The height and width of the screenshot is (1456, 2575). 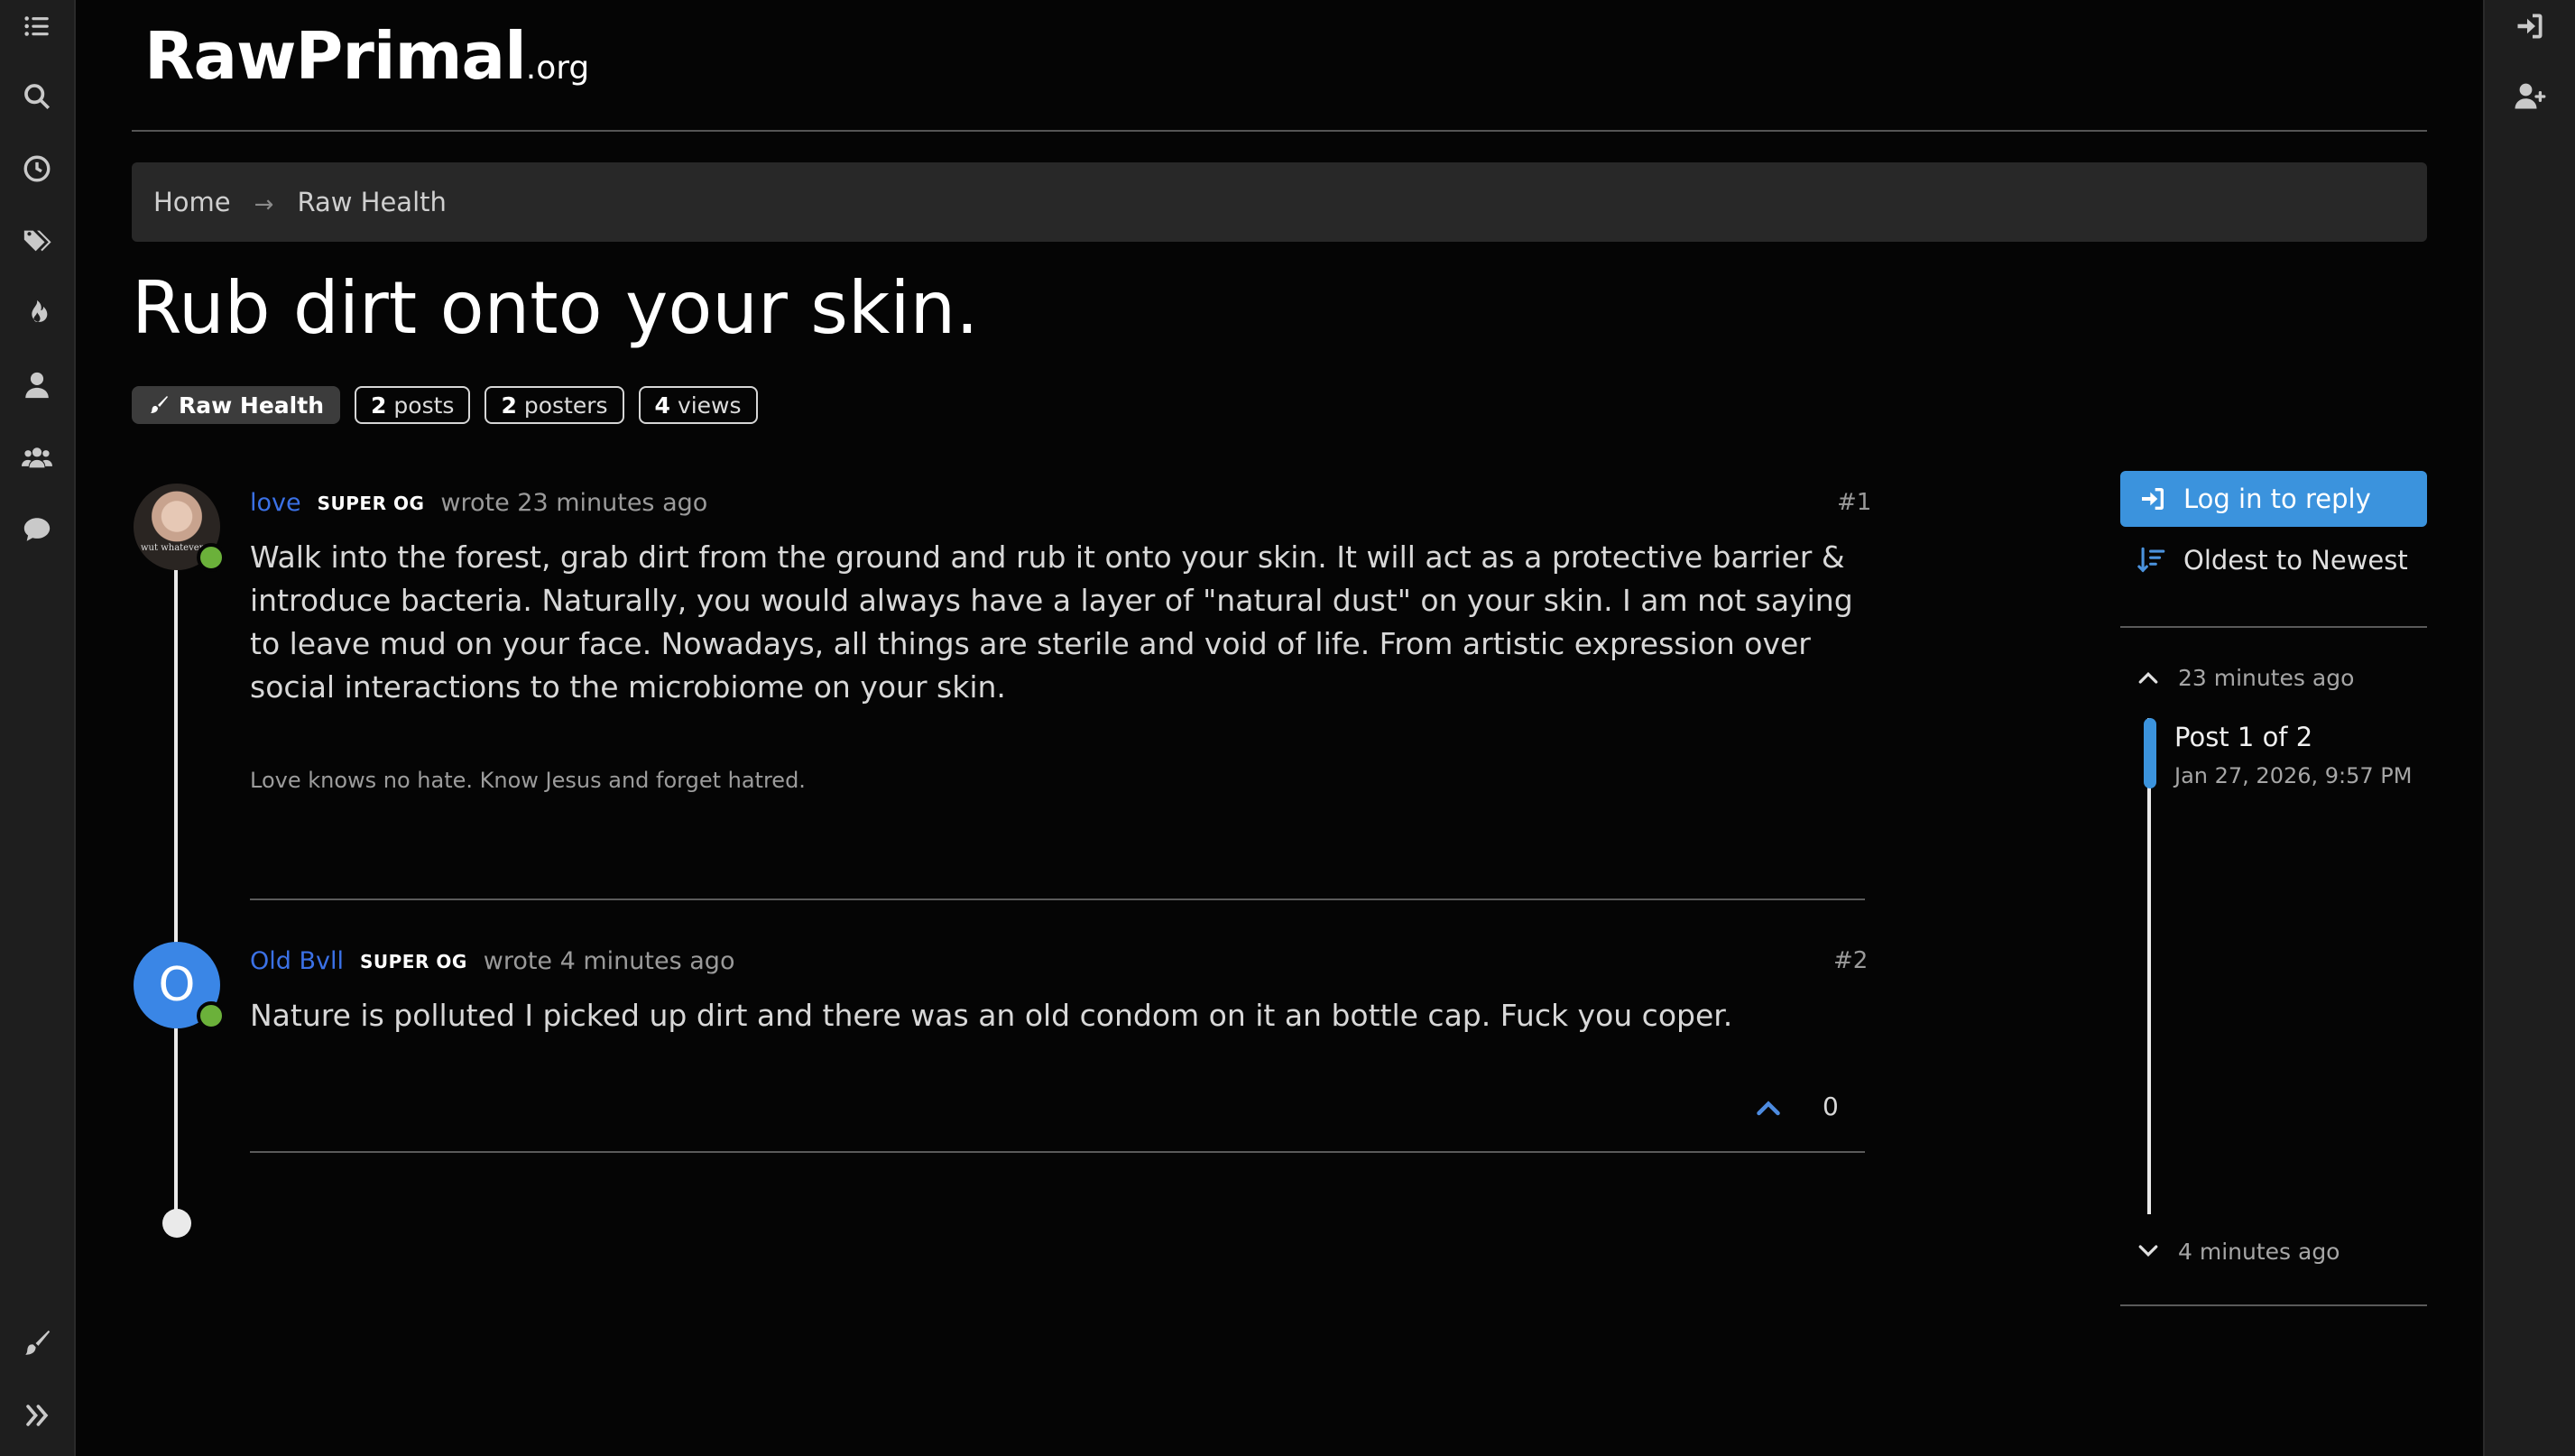 What do you see at coordinates (172, 548) in the screenshot?
I see `avatar-caption: wut whatever` at bounding box center [172, 548].